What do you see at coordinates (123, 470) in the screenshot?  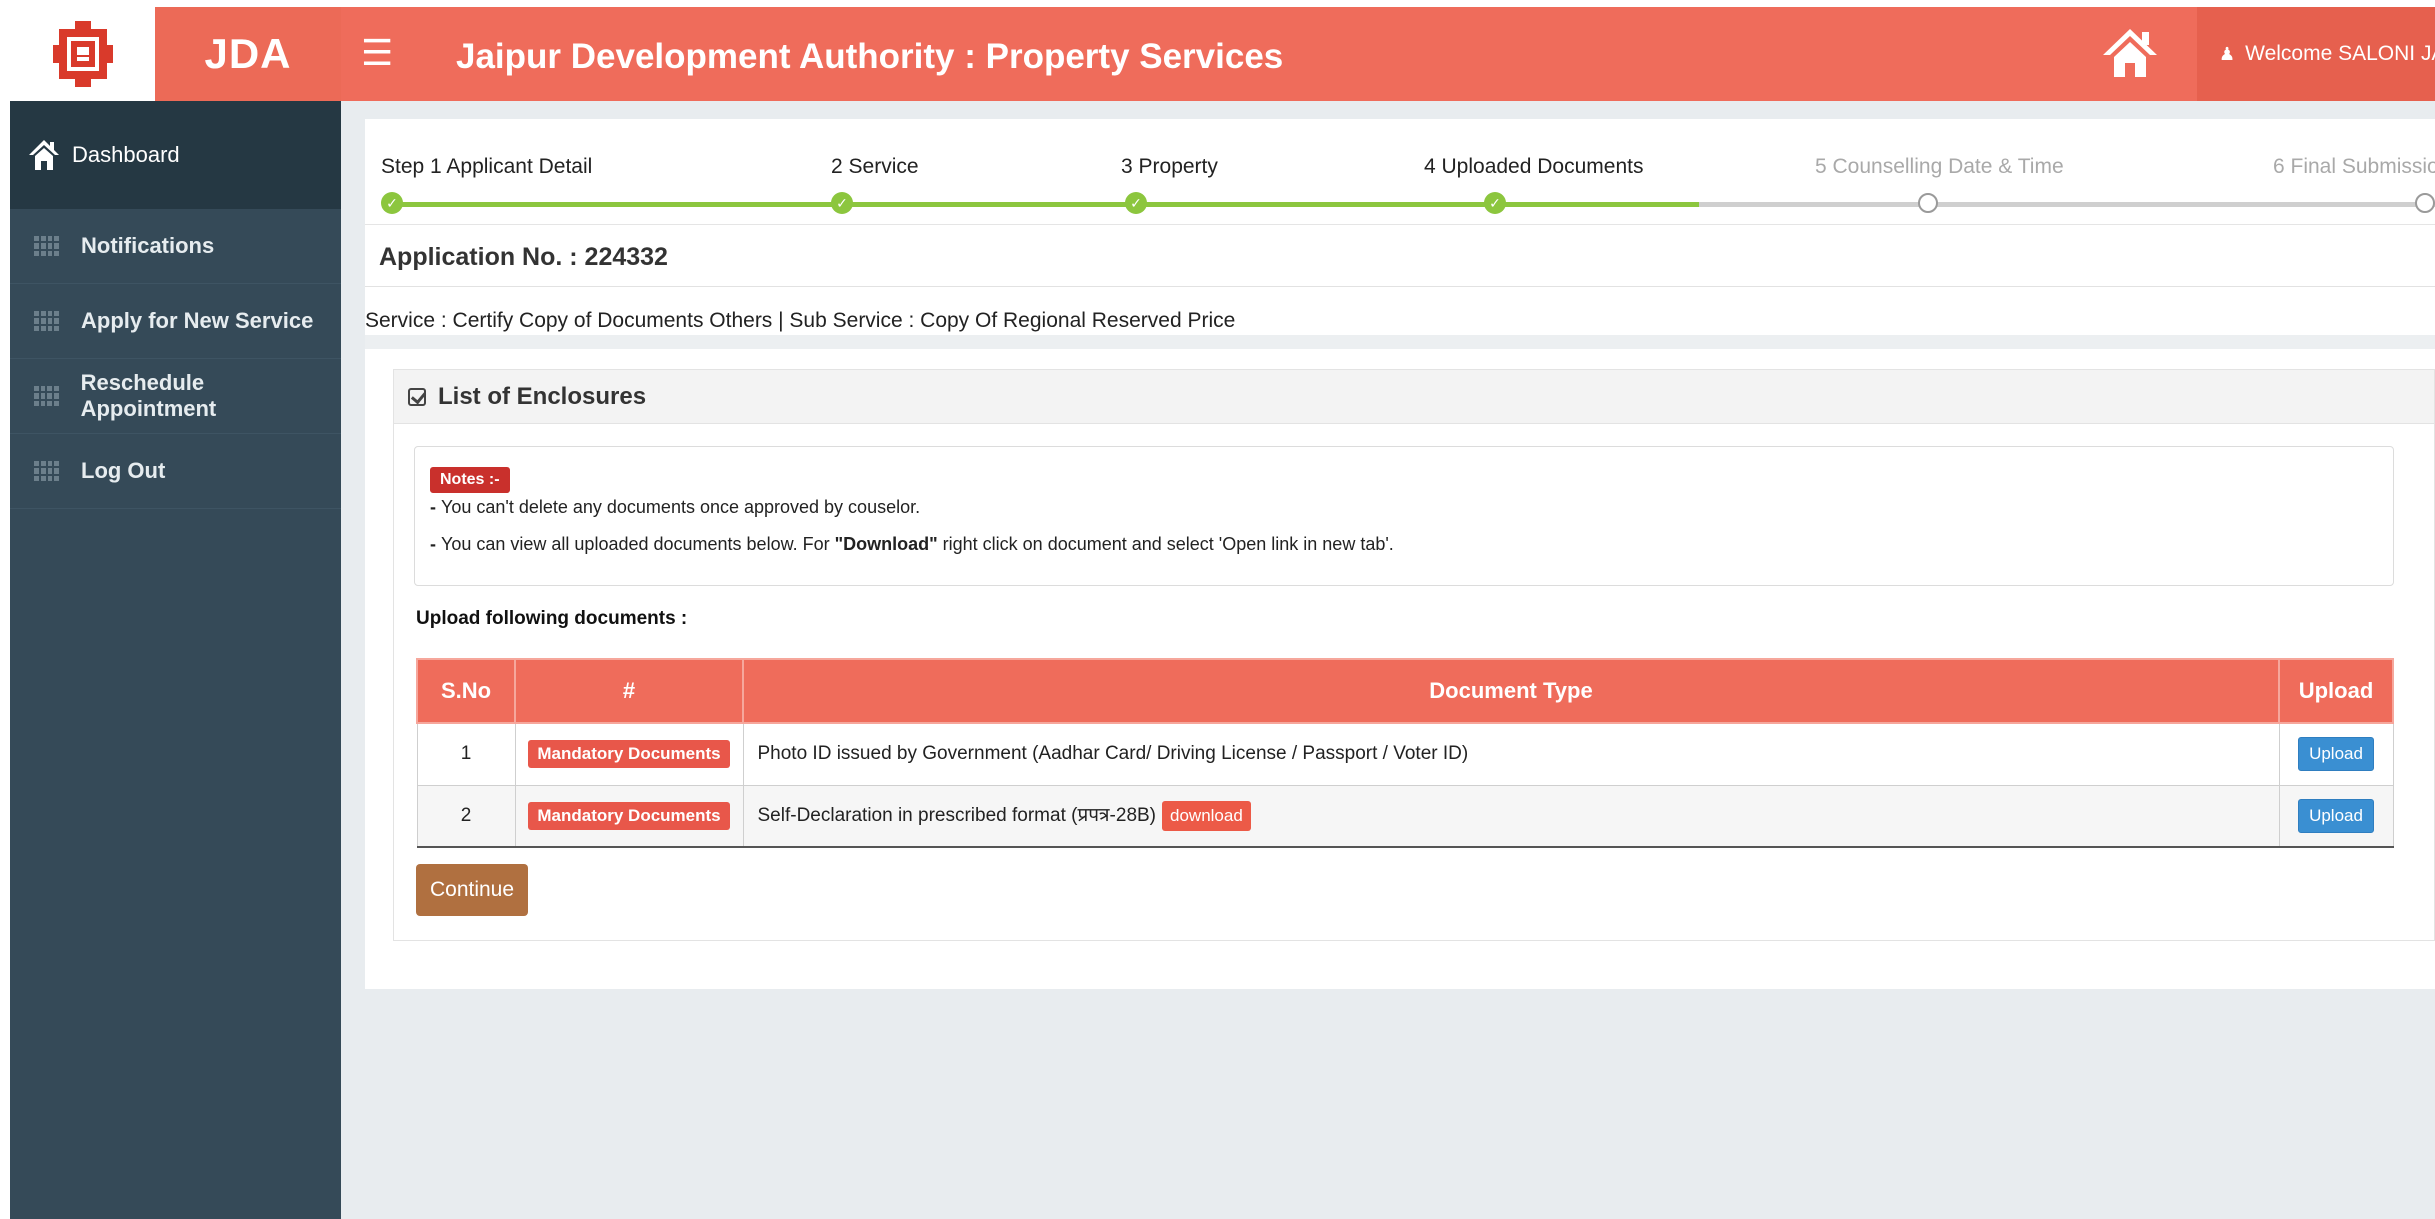 I see `sidebar-item-label: Log Out` at bounding box center [123, 470].